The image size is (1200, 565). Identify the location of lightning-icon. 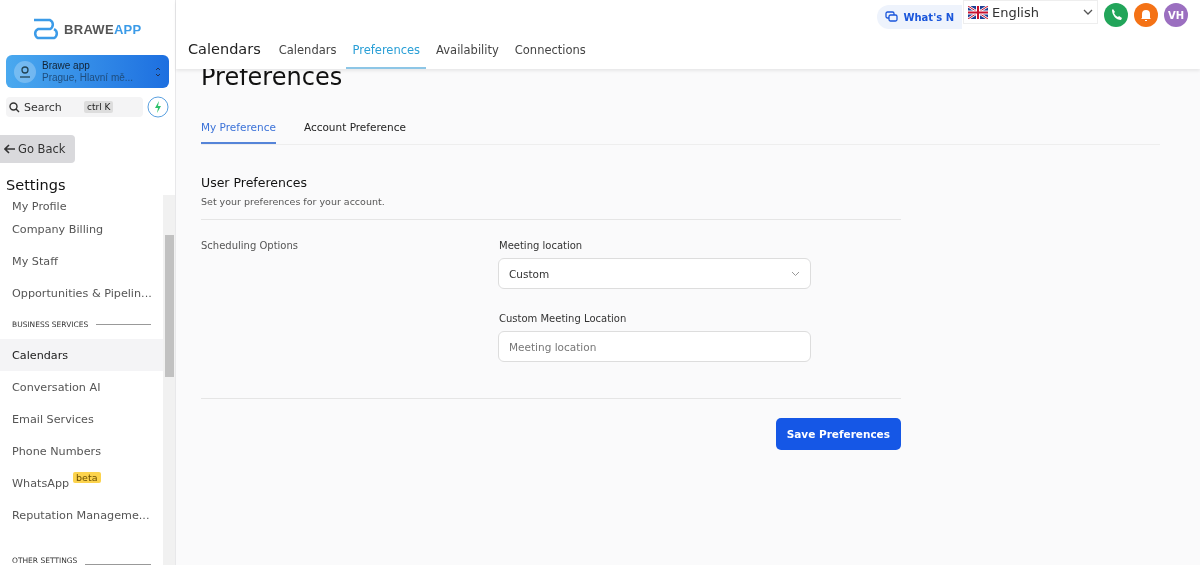
(158, 107).